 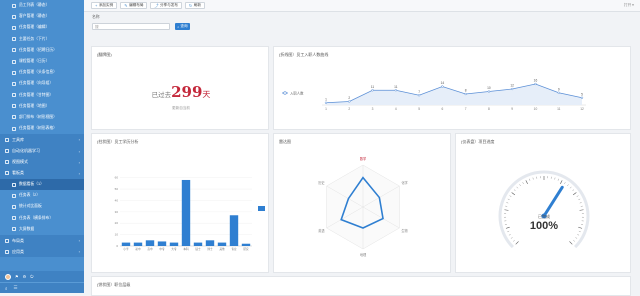 What do you see at coordinates (42, 72) in the screenshot?
I see `sidebar-item: 任务管理（头条信息）` at bounding box center [42, 72].